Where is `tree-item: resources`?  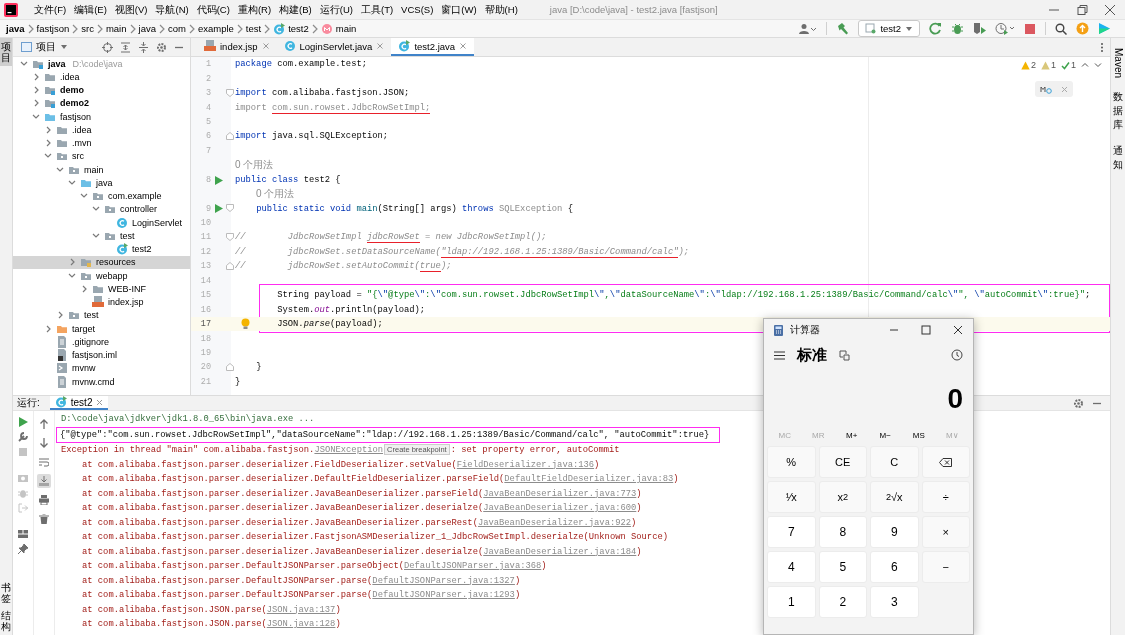
tree-item: resources is located at coordinates (101, 262).